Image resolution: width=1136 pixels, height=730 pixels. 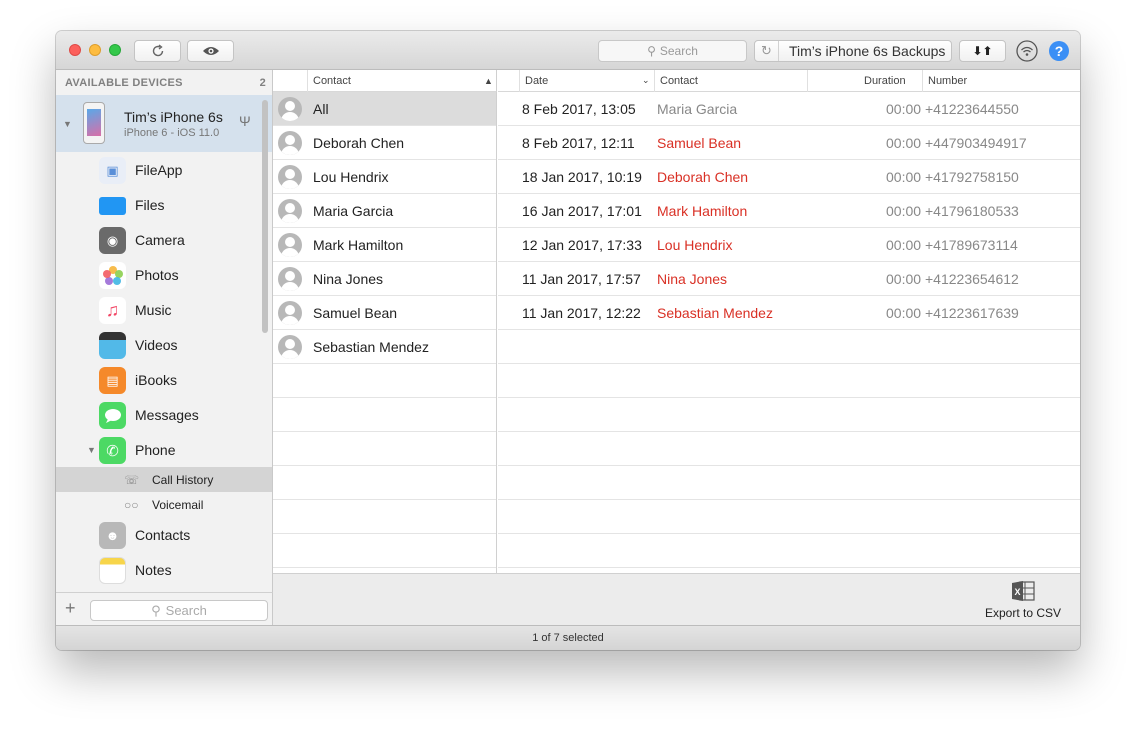 I want to click on sidebar-search-input: ⚲ Search, so click(x=179, y=610).